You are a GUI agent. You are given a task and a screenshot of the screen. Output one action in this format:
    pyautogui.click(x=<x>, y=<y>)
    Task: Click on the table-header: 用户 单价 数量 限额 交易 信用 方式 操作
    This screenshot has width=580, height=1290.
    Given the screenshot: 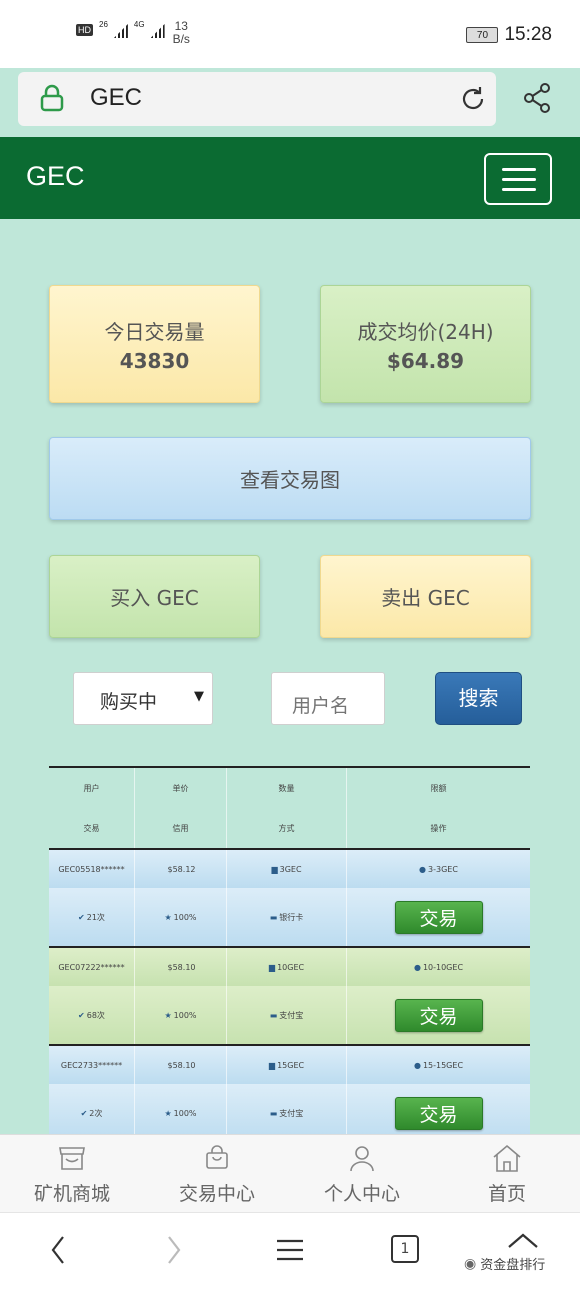 What is the action you would take?
    pyautogui.click(x=289, y=807)
    